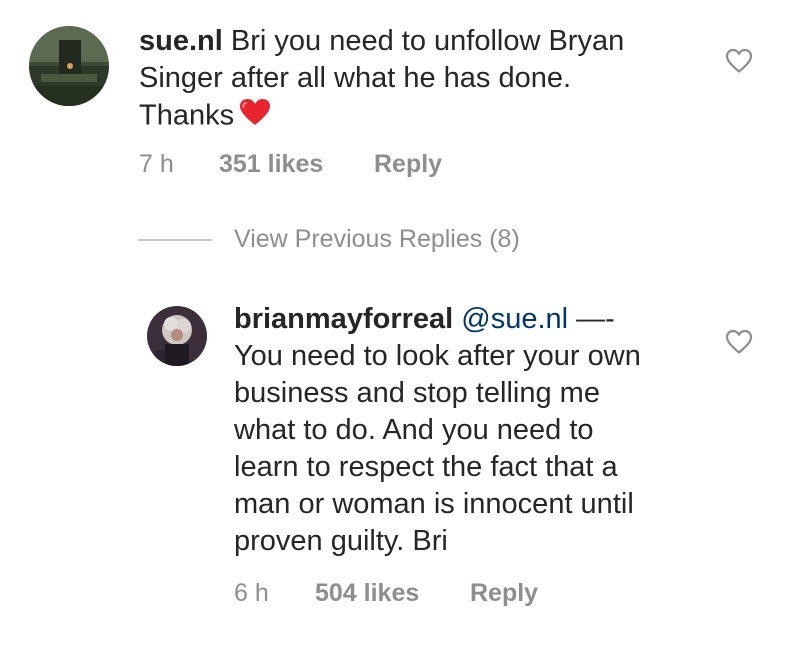 The image size is (800, 651). What do you see at coordinates (175, 240) in the screenshot?
I see `divider-line` at bounding box center [175, 240].